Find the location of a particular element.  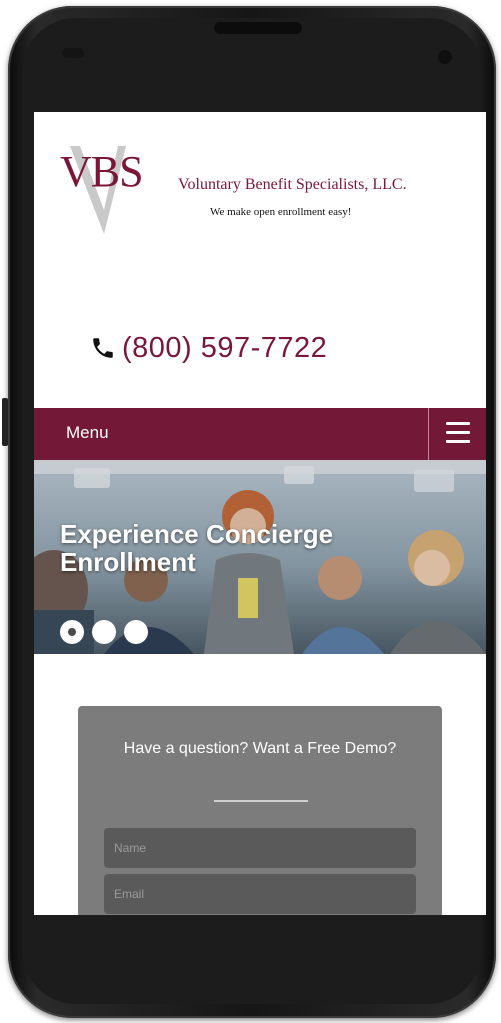

speaker-grille is located at coordinates (258, 28).